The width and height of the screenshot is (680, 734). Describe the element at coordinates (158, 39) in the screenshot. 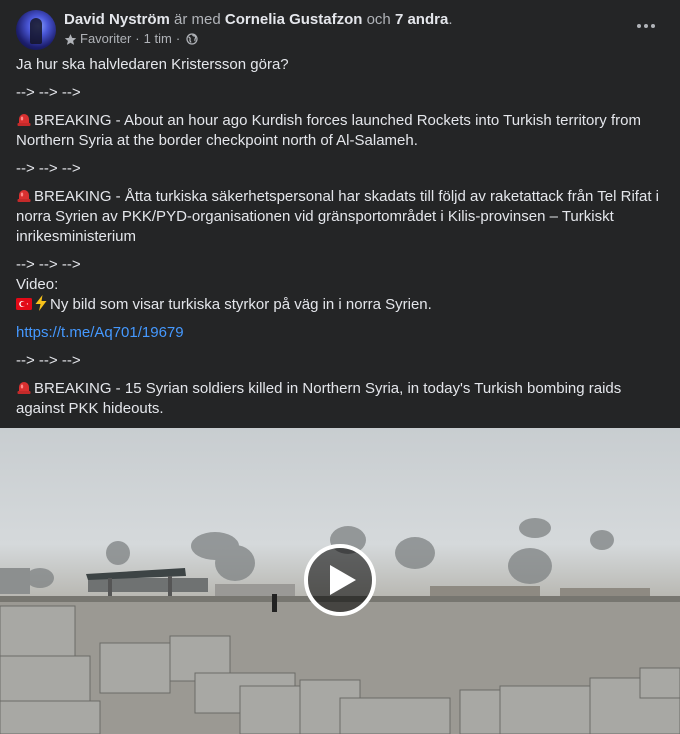

I see `post-time: 1 tim` at that location.